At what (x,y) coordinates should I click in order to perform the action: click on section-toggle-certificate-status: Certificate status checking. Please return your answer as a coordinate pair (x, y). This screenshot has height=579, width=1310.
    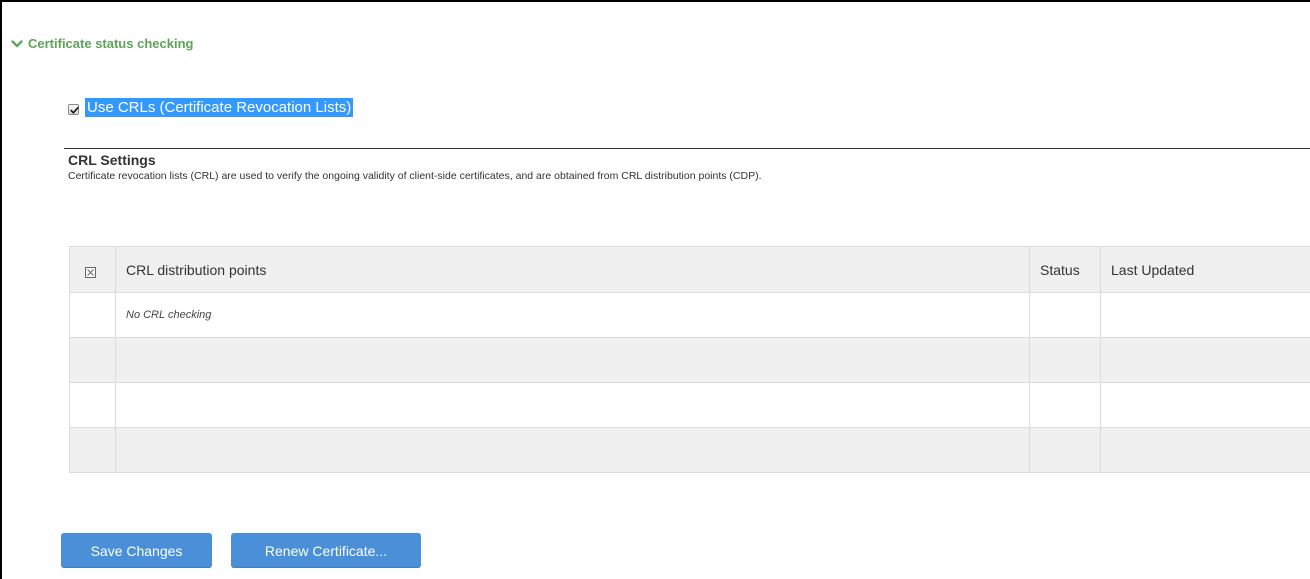
    Looking at the image, I should click on (102, 43).